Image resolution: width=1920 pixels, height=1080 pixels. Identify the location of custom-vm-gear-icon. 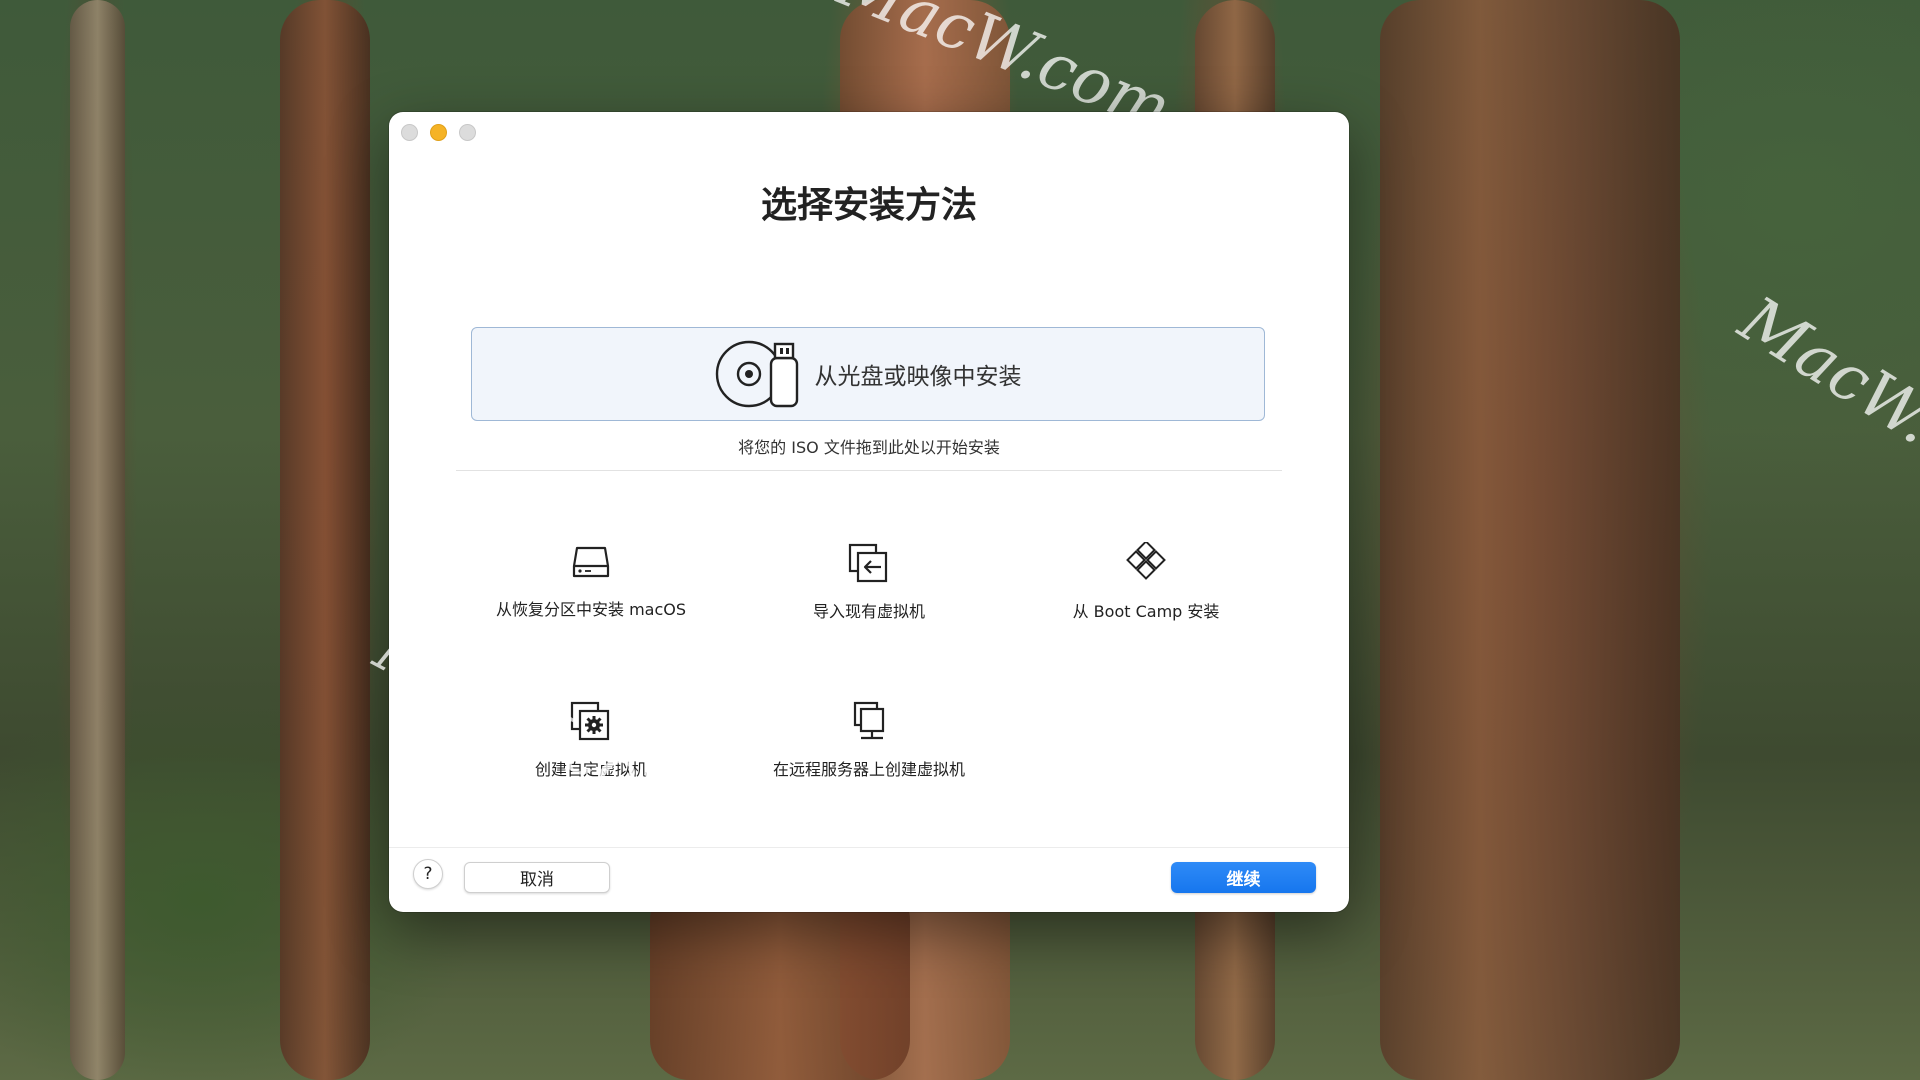
(591, 721).